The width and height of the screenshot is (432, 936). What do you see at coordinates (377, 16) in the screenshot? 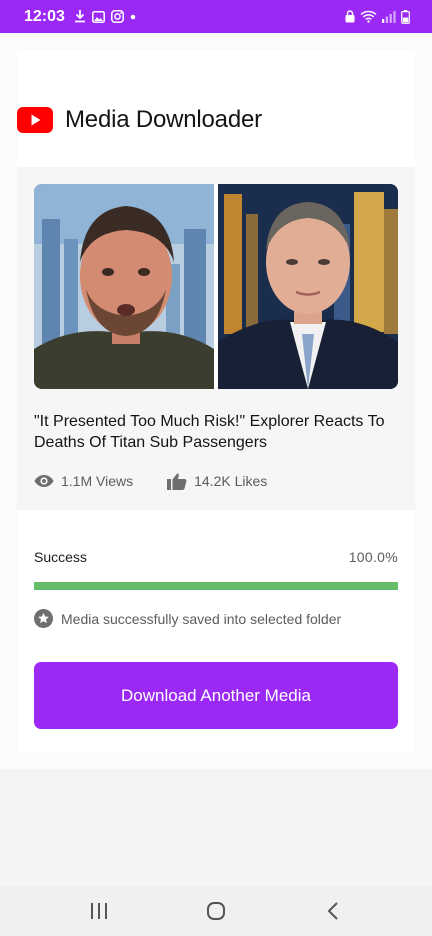
I see `status-system-icons` at bounding box center [377, 16].